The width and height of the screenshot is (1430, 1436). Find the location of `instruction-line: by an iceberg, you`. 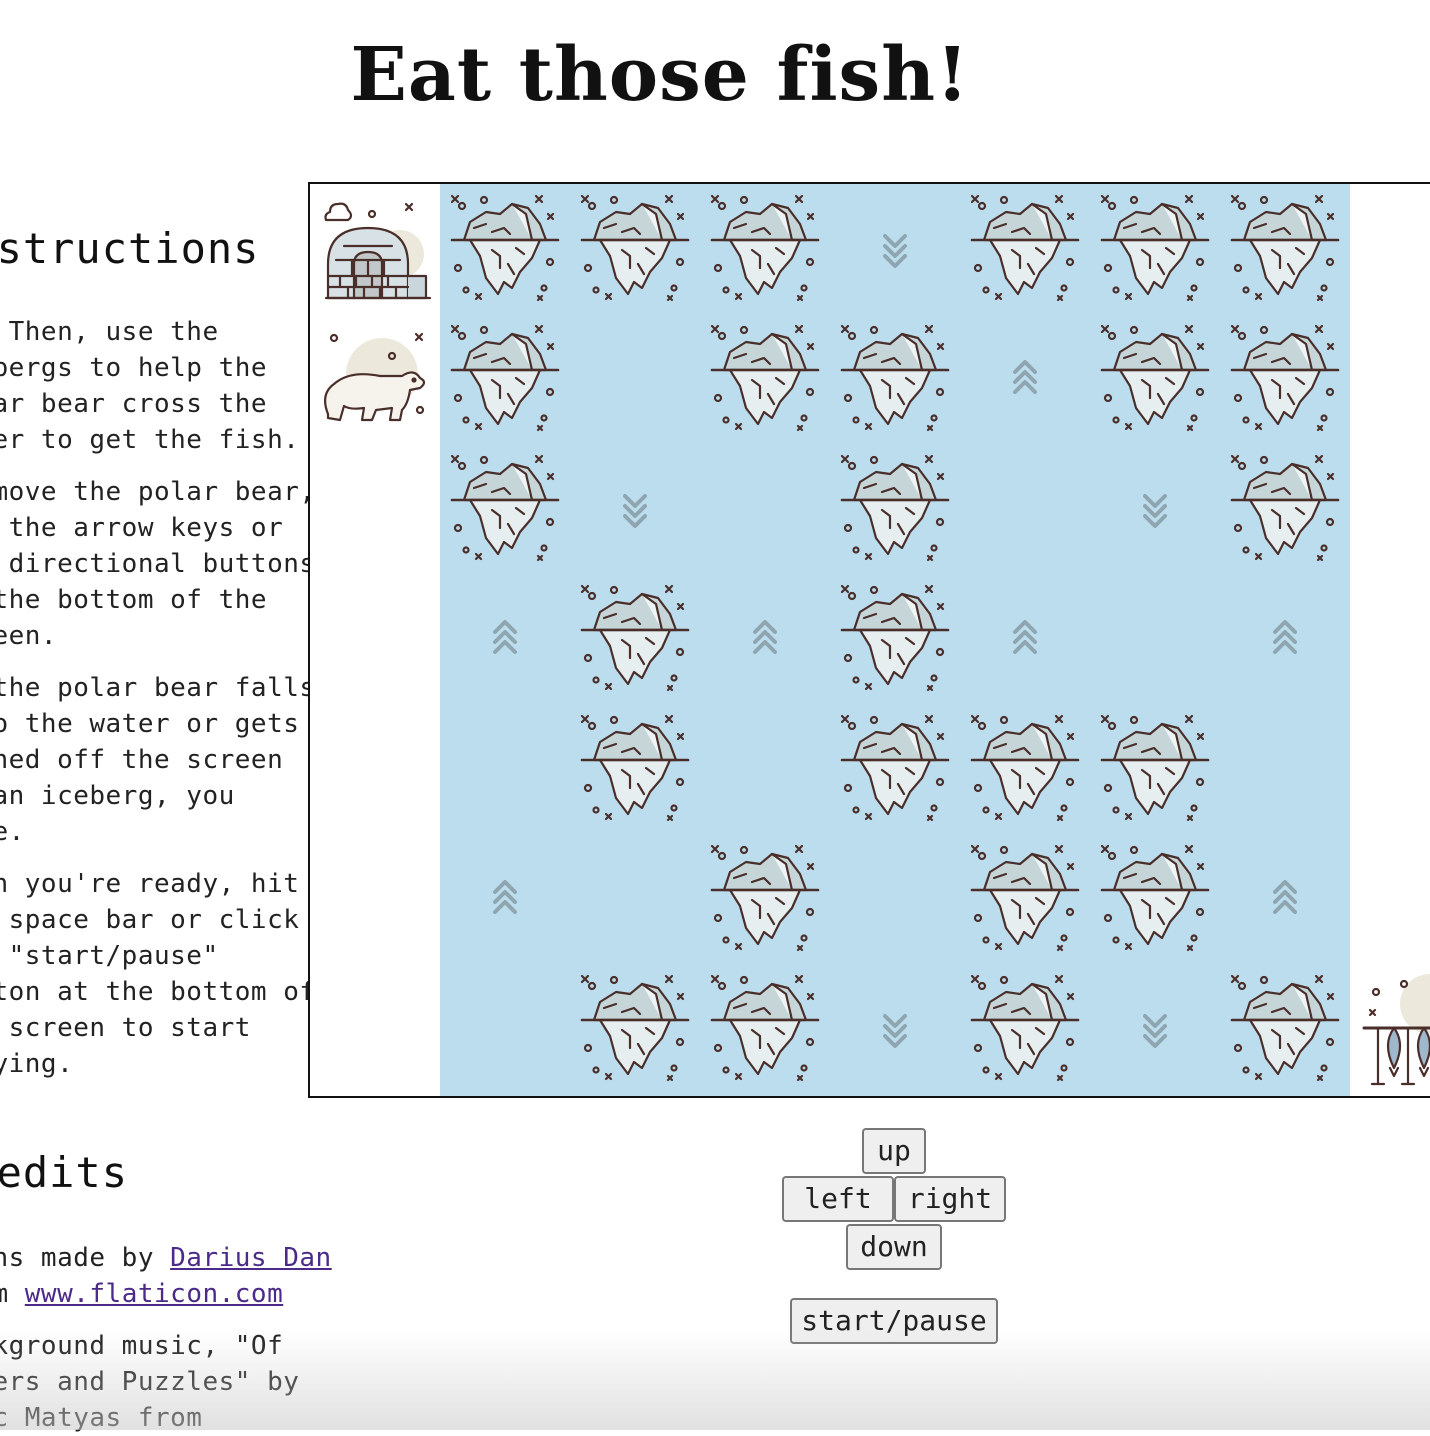

instruction-line: by an iceberg, you is located at coordinates (117, 796).